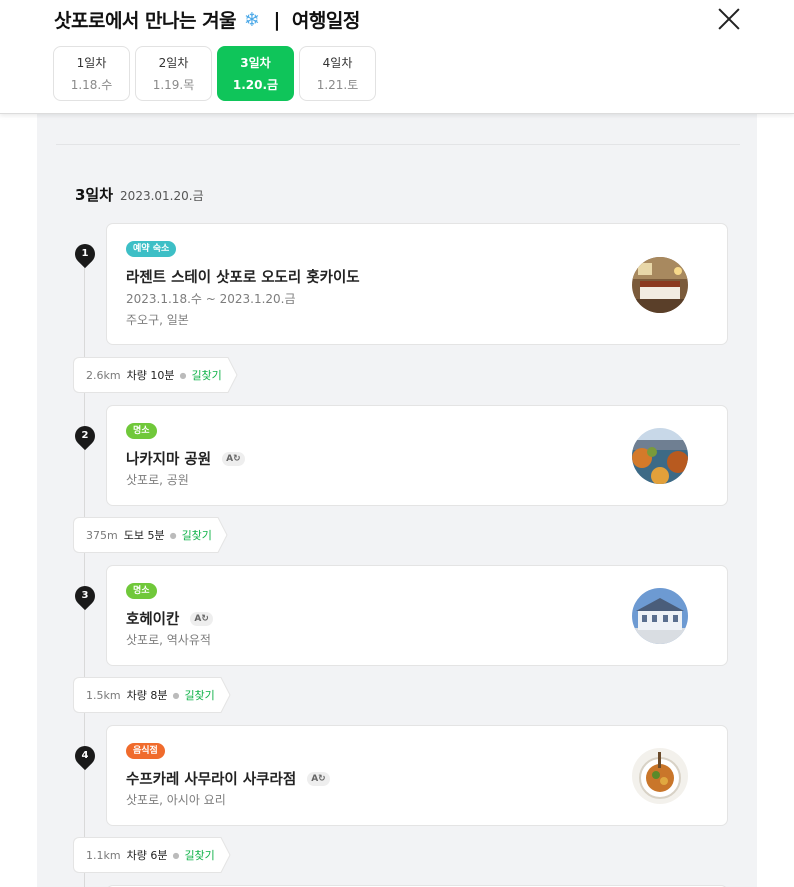  What do you see at coordinates (145, 751) in the screenshot?
I see `category-badge: 음식점` at bounding box center [145, 751].